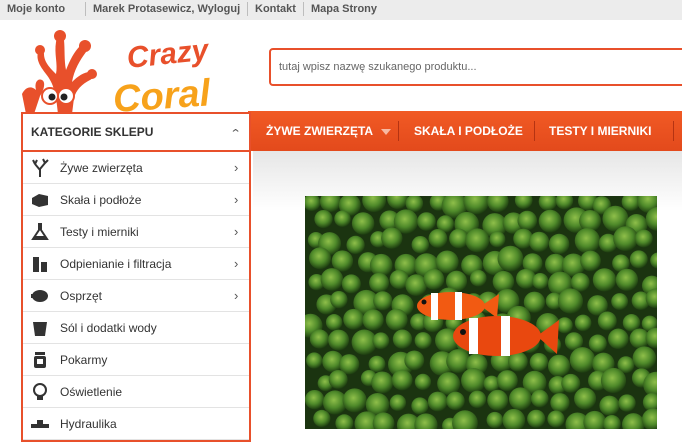 The height and width of the screenshot is (442, 682). Describe the element at coordinates (136, 360) in the screenshot. I see `category-item-food: Pokarmy` at that location.